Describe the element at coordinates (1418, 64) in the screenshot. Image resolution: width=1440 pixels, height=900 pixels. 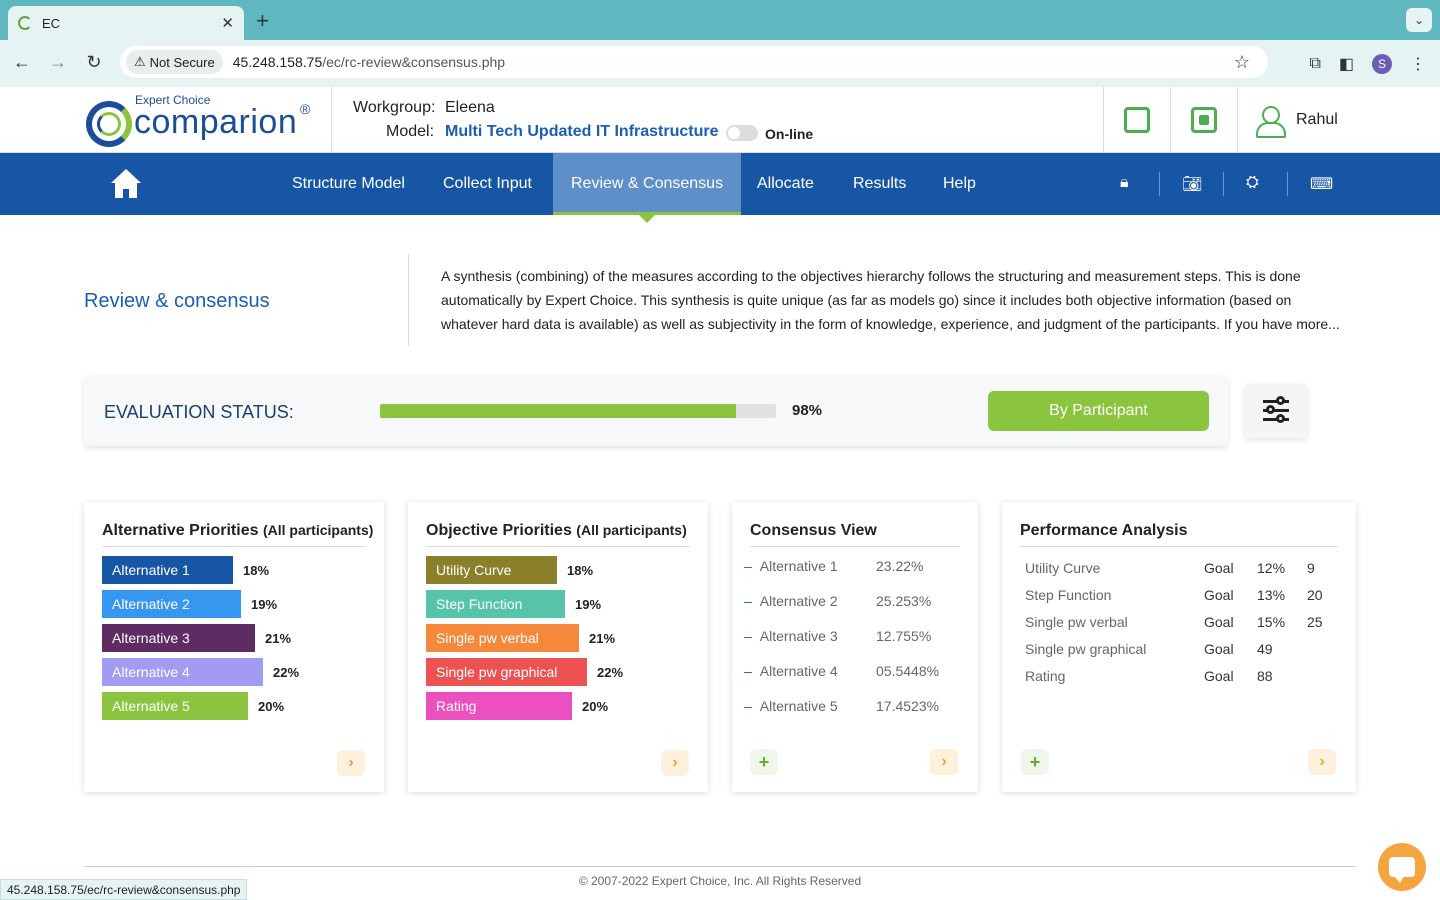
I see `menu-kebab-icon: ⋮` at that location.